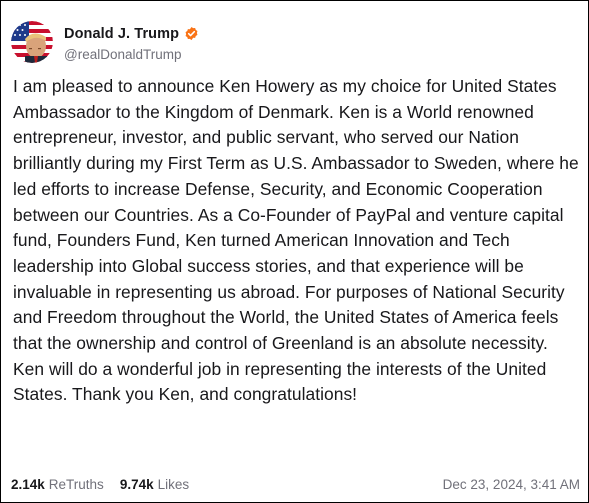 The width and height of the screenshot is (589, 503). What do you see at coordinates (136, 484) in the screenshot?
I see `likes-count: 9.74k` at bounding box center [136, 484].